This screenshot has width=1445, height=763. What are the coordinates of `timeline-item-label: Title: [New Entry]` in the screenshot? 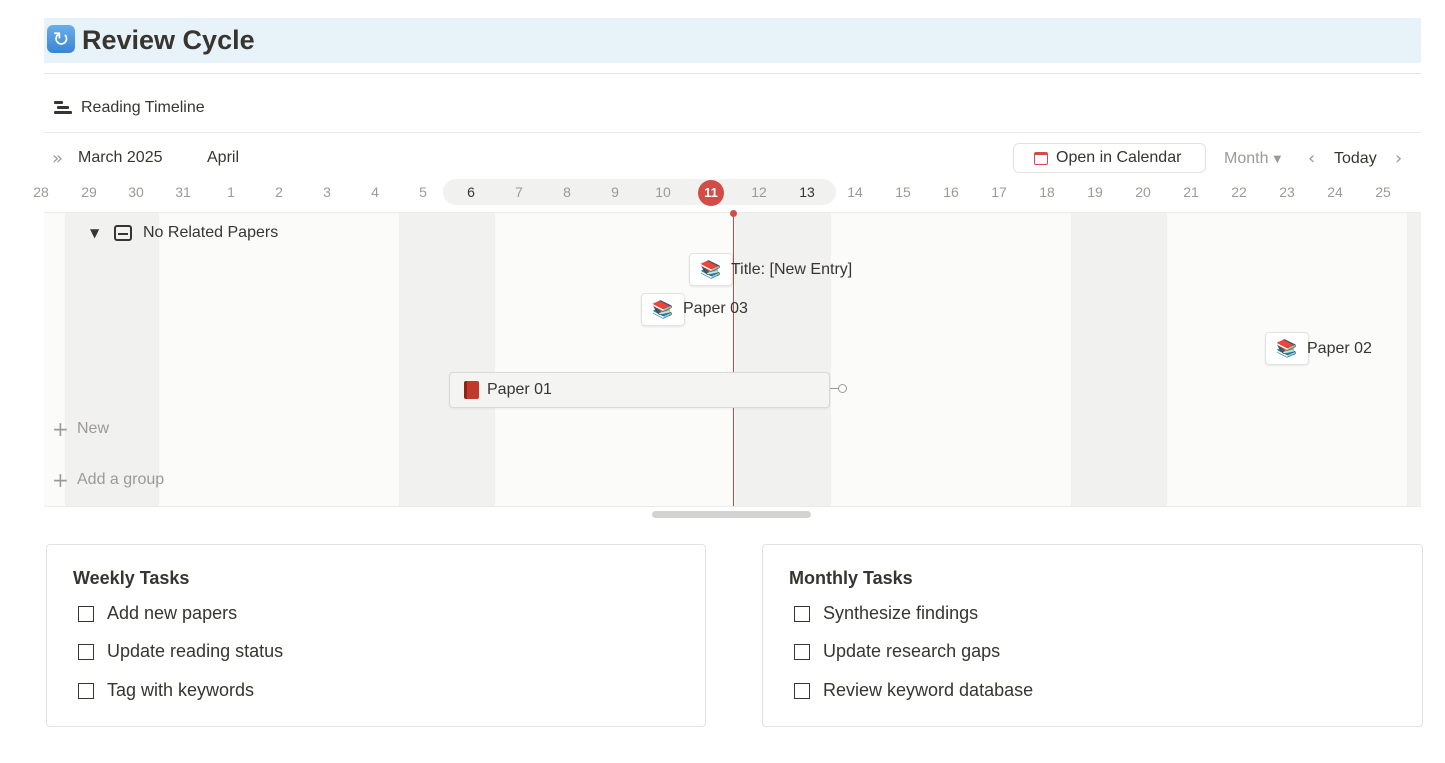 It's located at (791, 270).